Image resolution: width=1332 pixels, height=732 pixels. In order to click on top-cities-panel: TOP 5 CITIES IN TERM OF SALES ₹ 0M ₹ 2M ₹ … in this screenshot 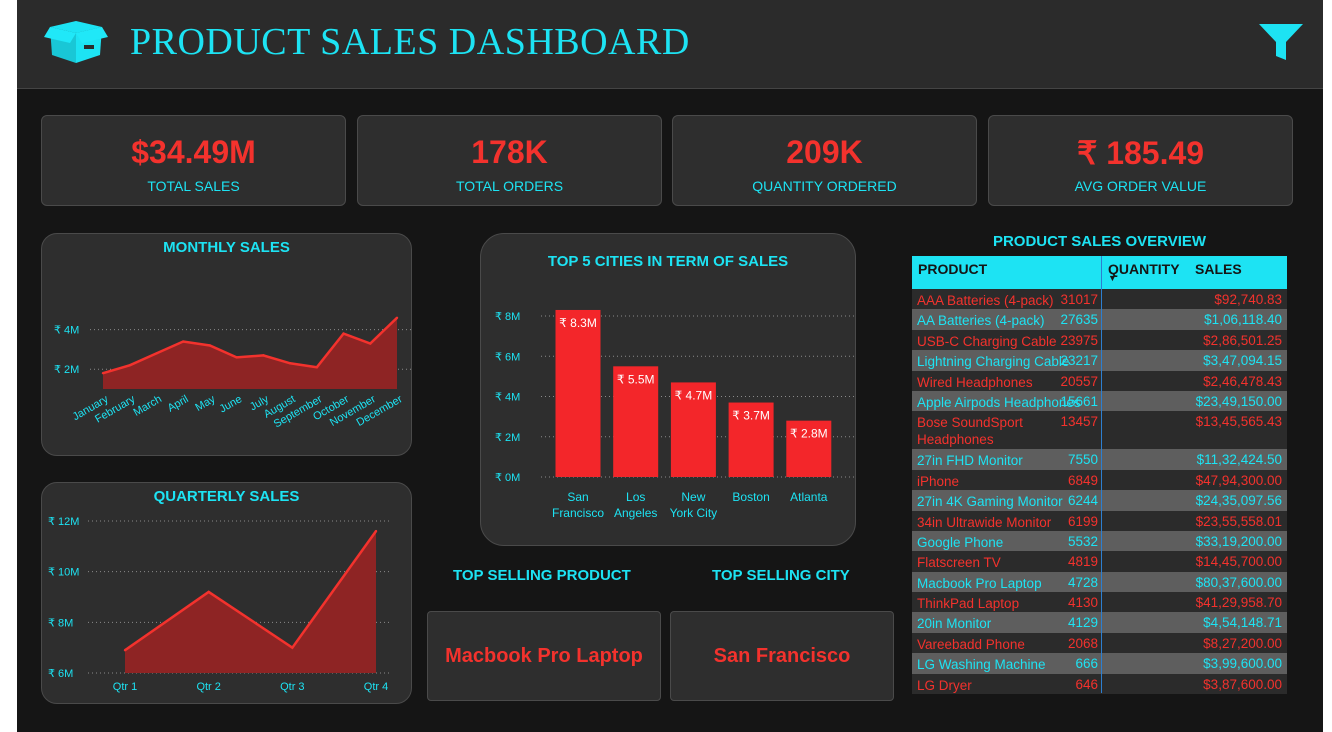, I will do `click(668, 389)`.